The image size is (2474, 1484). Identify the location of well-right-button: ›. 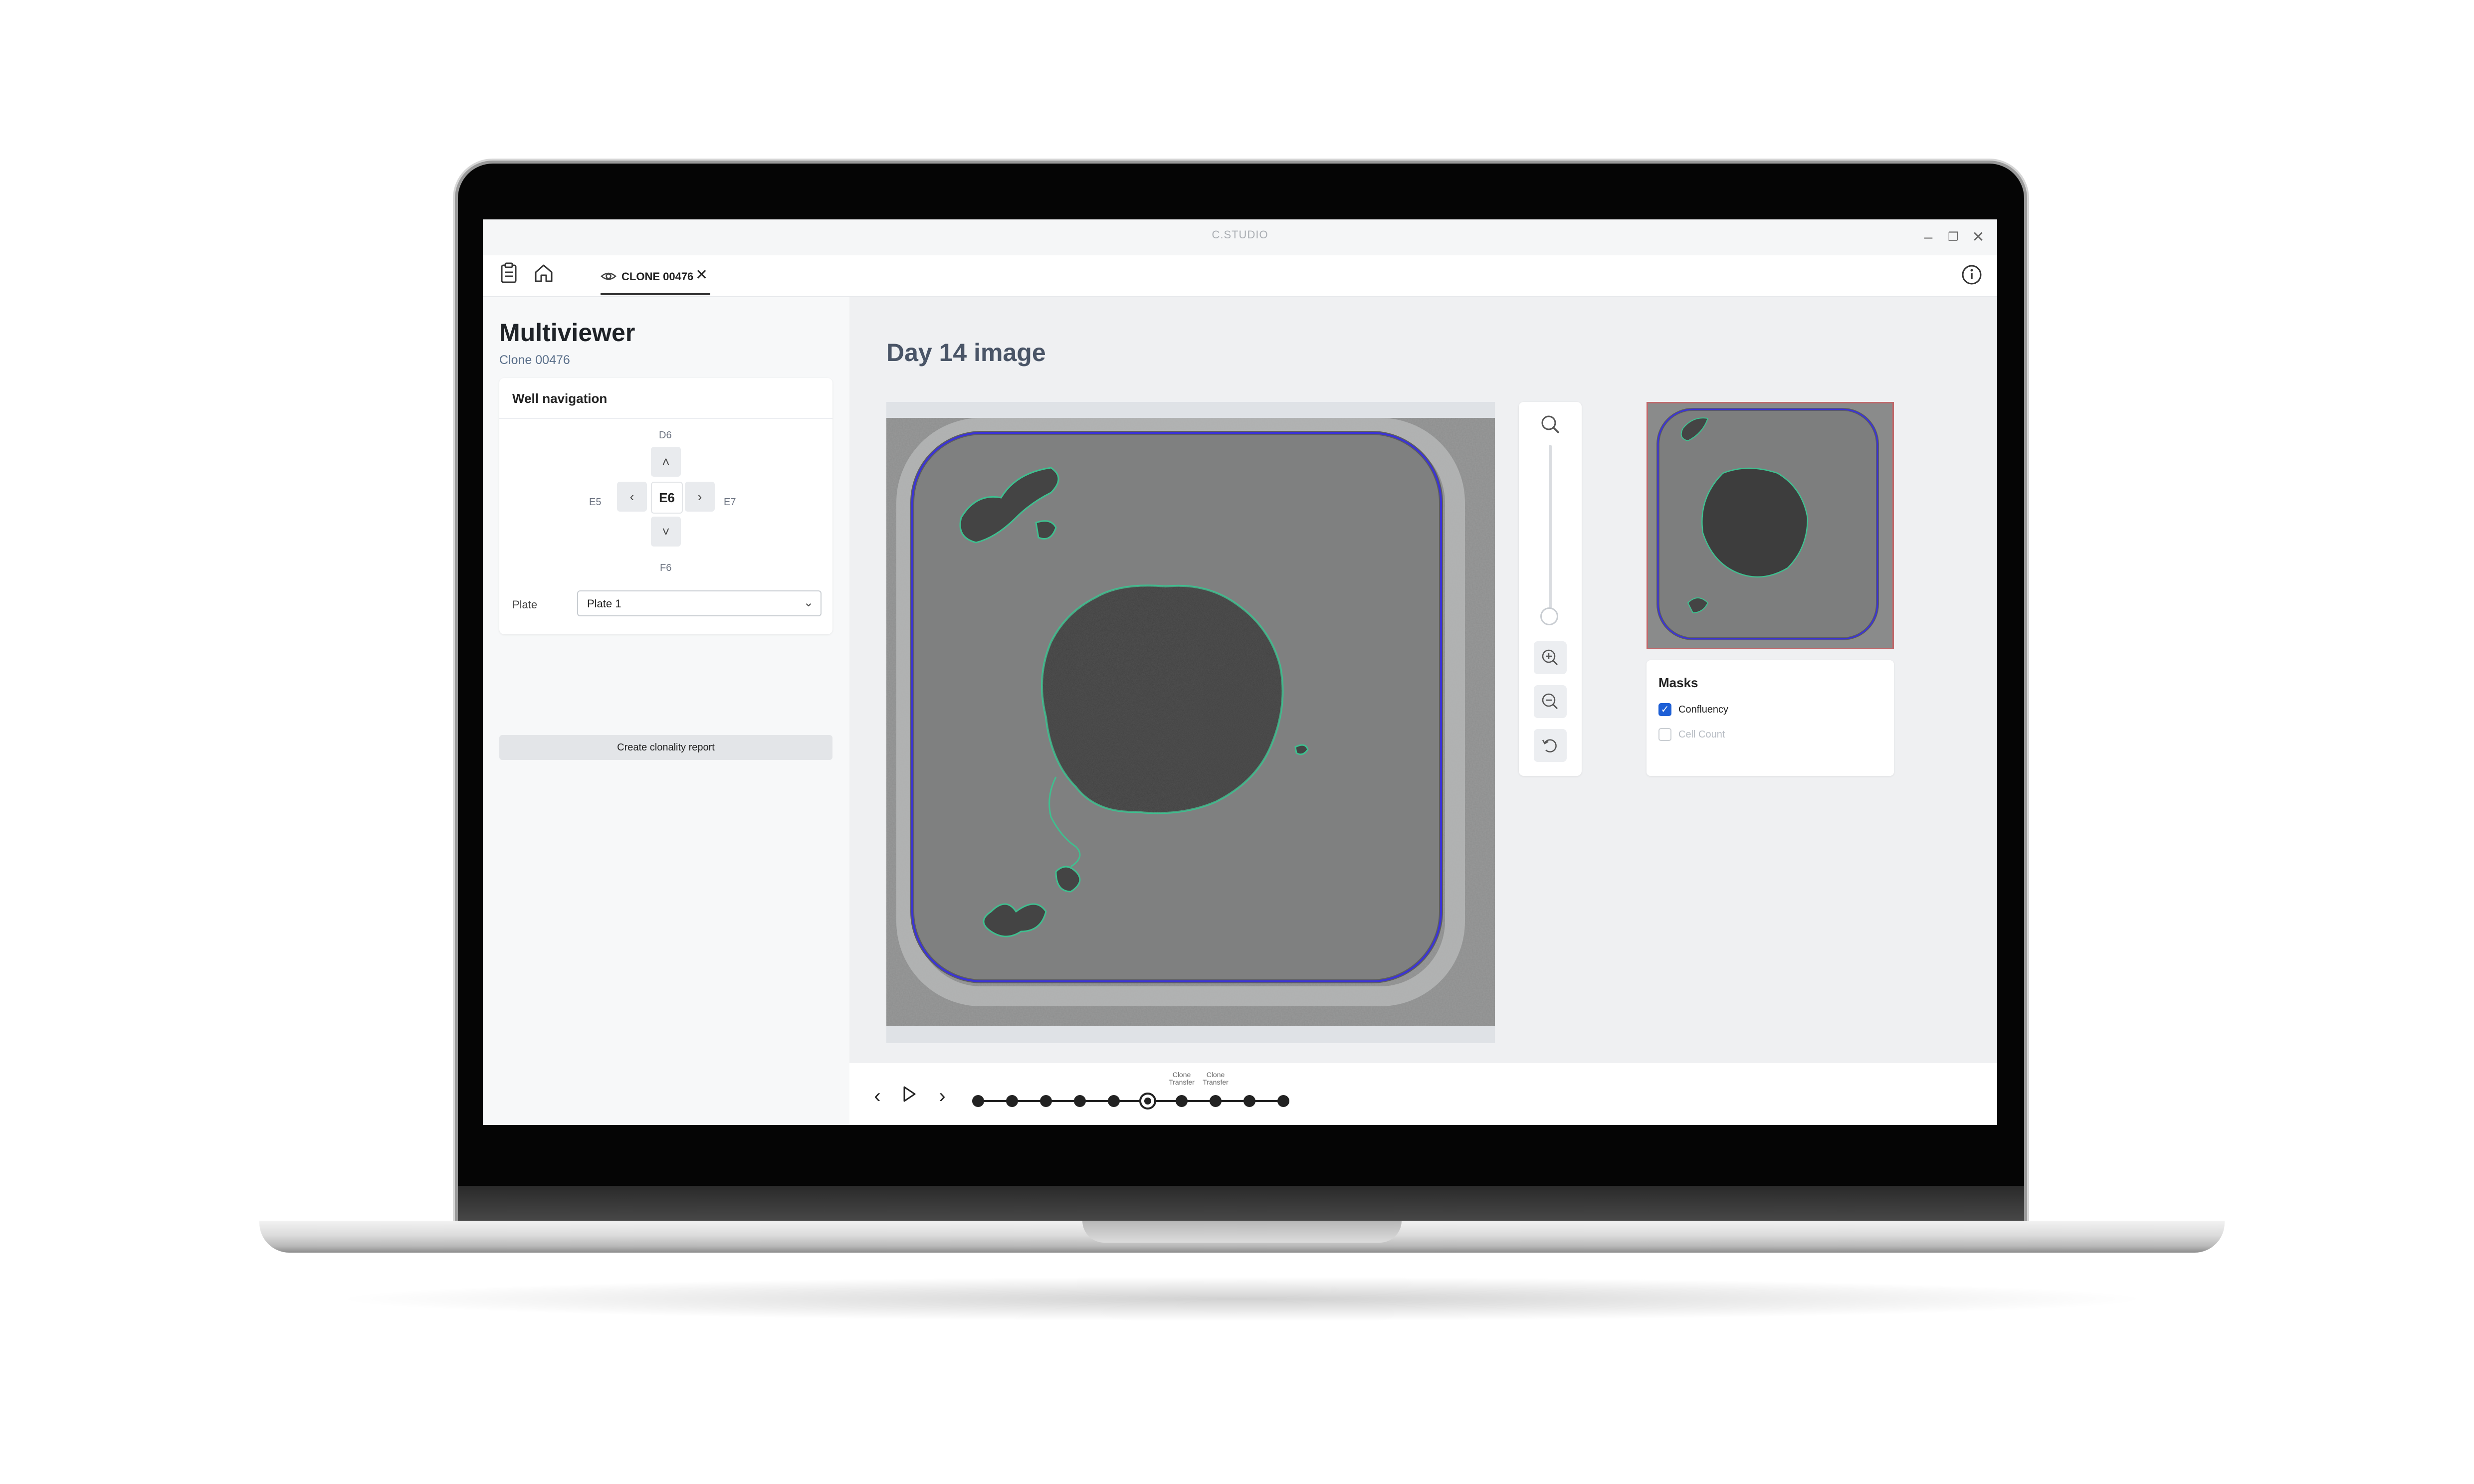
(700, 497).